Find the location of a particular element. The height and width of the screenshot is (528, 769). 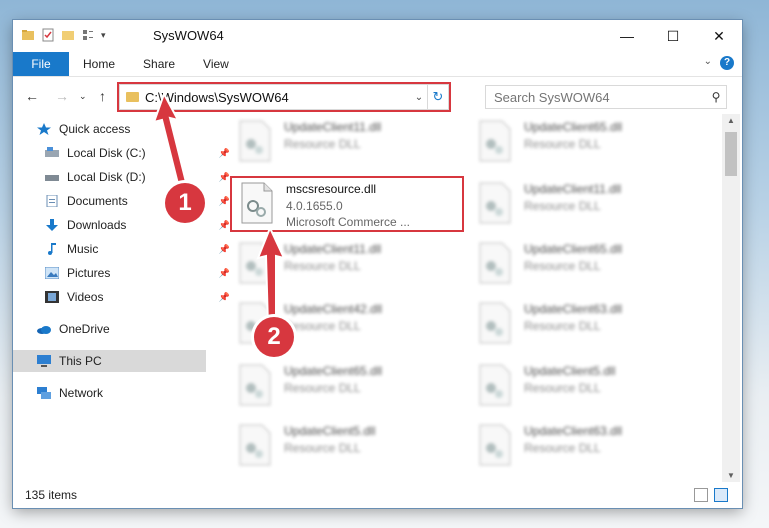

close-button: ✕ is located at coordinates (719, 36).